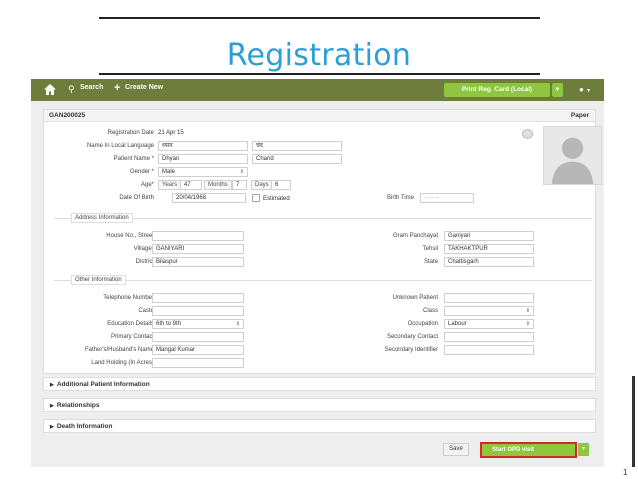 The width and height of the screenshot is (638, 479). Describe the element at coordinates (319, 18) in the screenshot. I see `top-rule` at that location.